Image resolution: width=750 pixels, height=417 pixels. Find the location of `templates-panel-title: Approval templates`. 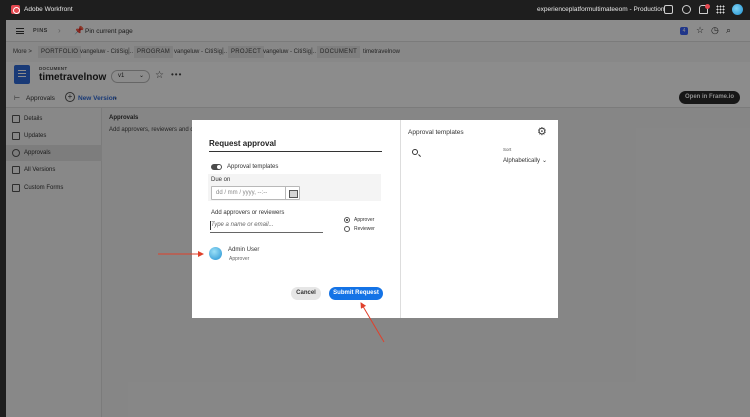

templates-panel-title: Approval templates is located at coordinates (436, 132).